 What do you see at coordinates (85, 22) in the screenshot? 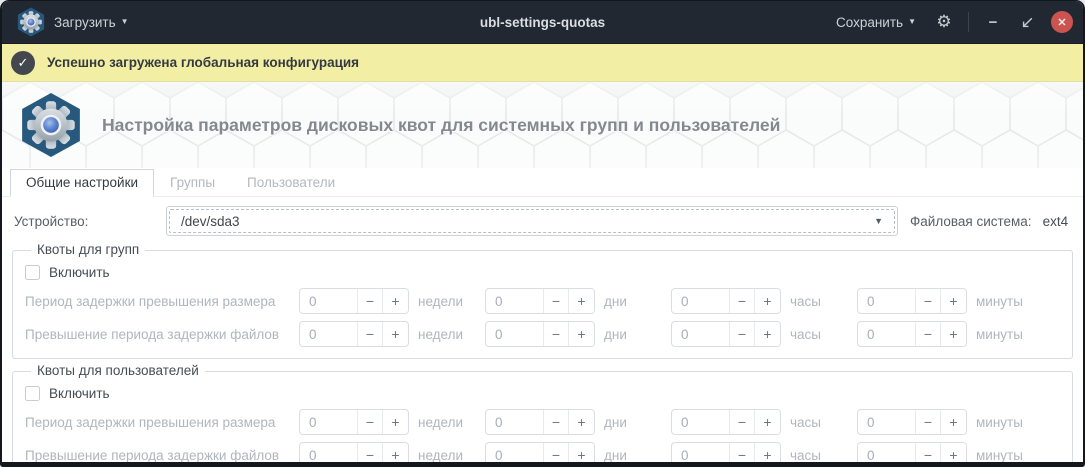
I see `load-menu-label: Загрузить` at bounding box center [85, 22].